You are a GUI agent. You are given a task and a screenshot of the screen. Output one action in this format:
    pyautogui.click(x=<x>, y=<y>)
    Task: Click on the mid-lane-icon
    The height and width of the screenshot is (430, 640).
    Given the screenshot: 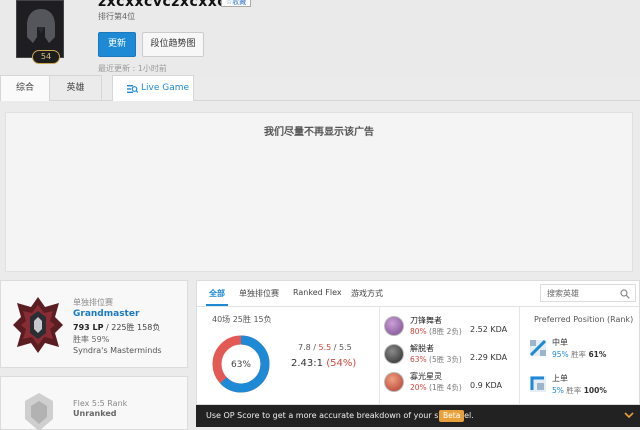 What is the action you would take?
    pyautogui.click(x=538, y=348)
    